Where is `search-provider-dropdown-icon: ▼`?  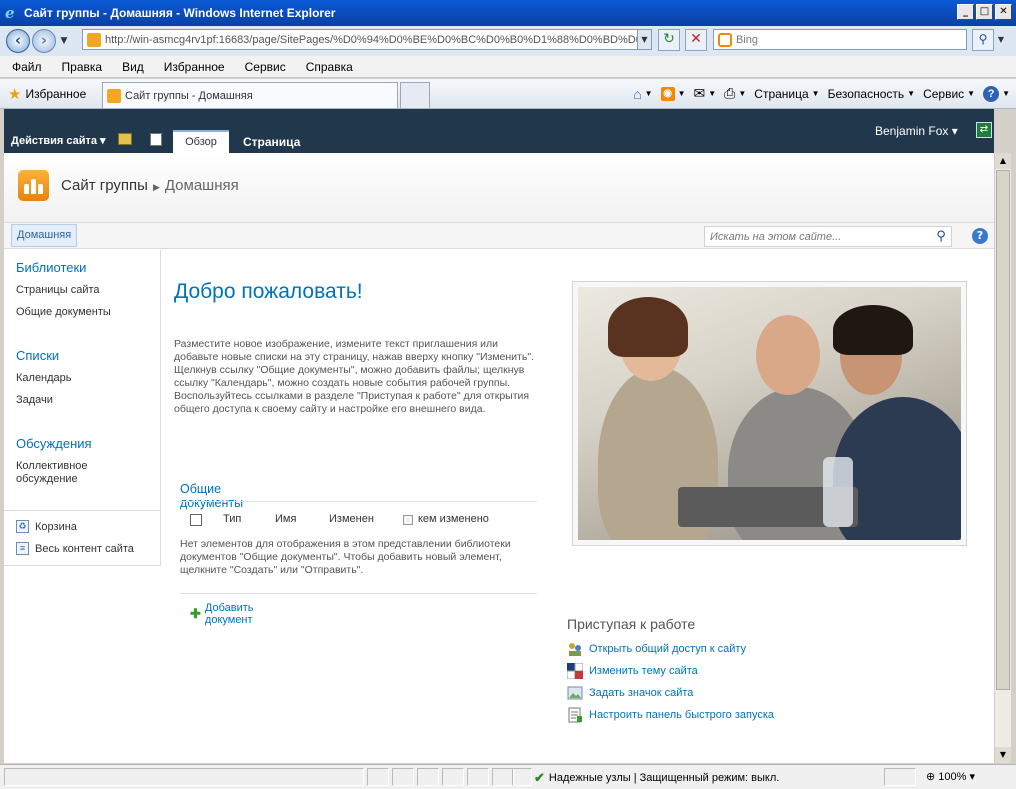 search-provider-dropdown-icon: ▼ is located at coordinates (1001, 40).